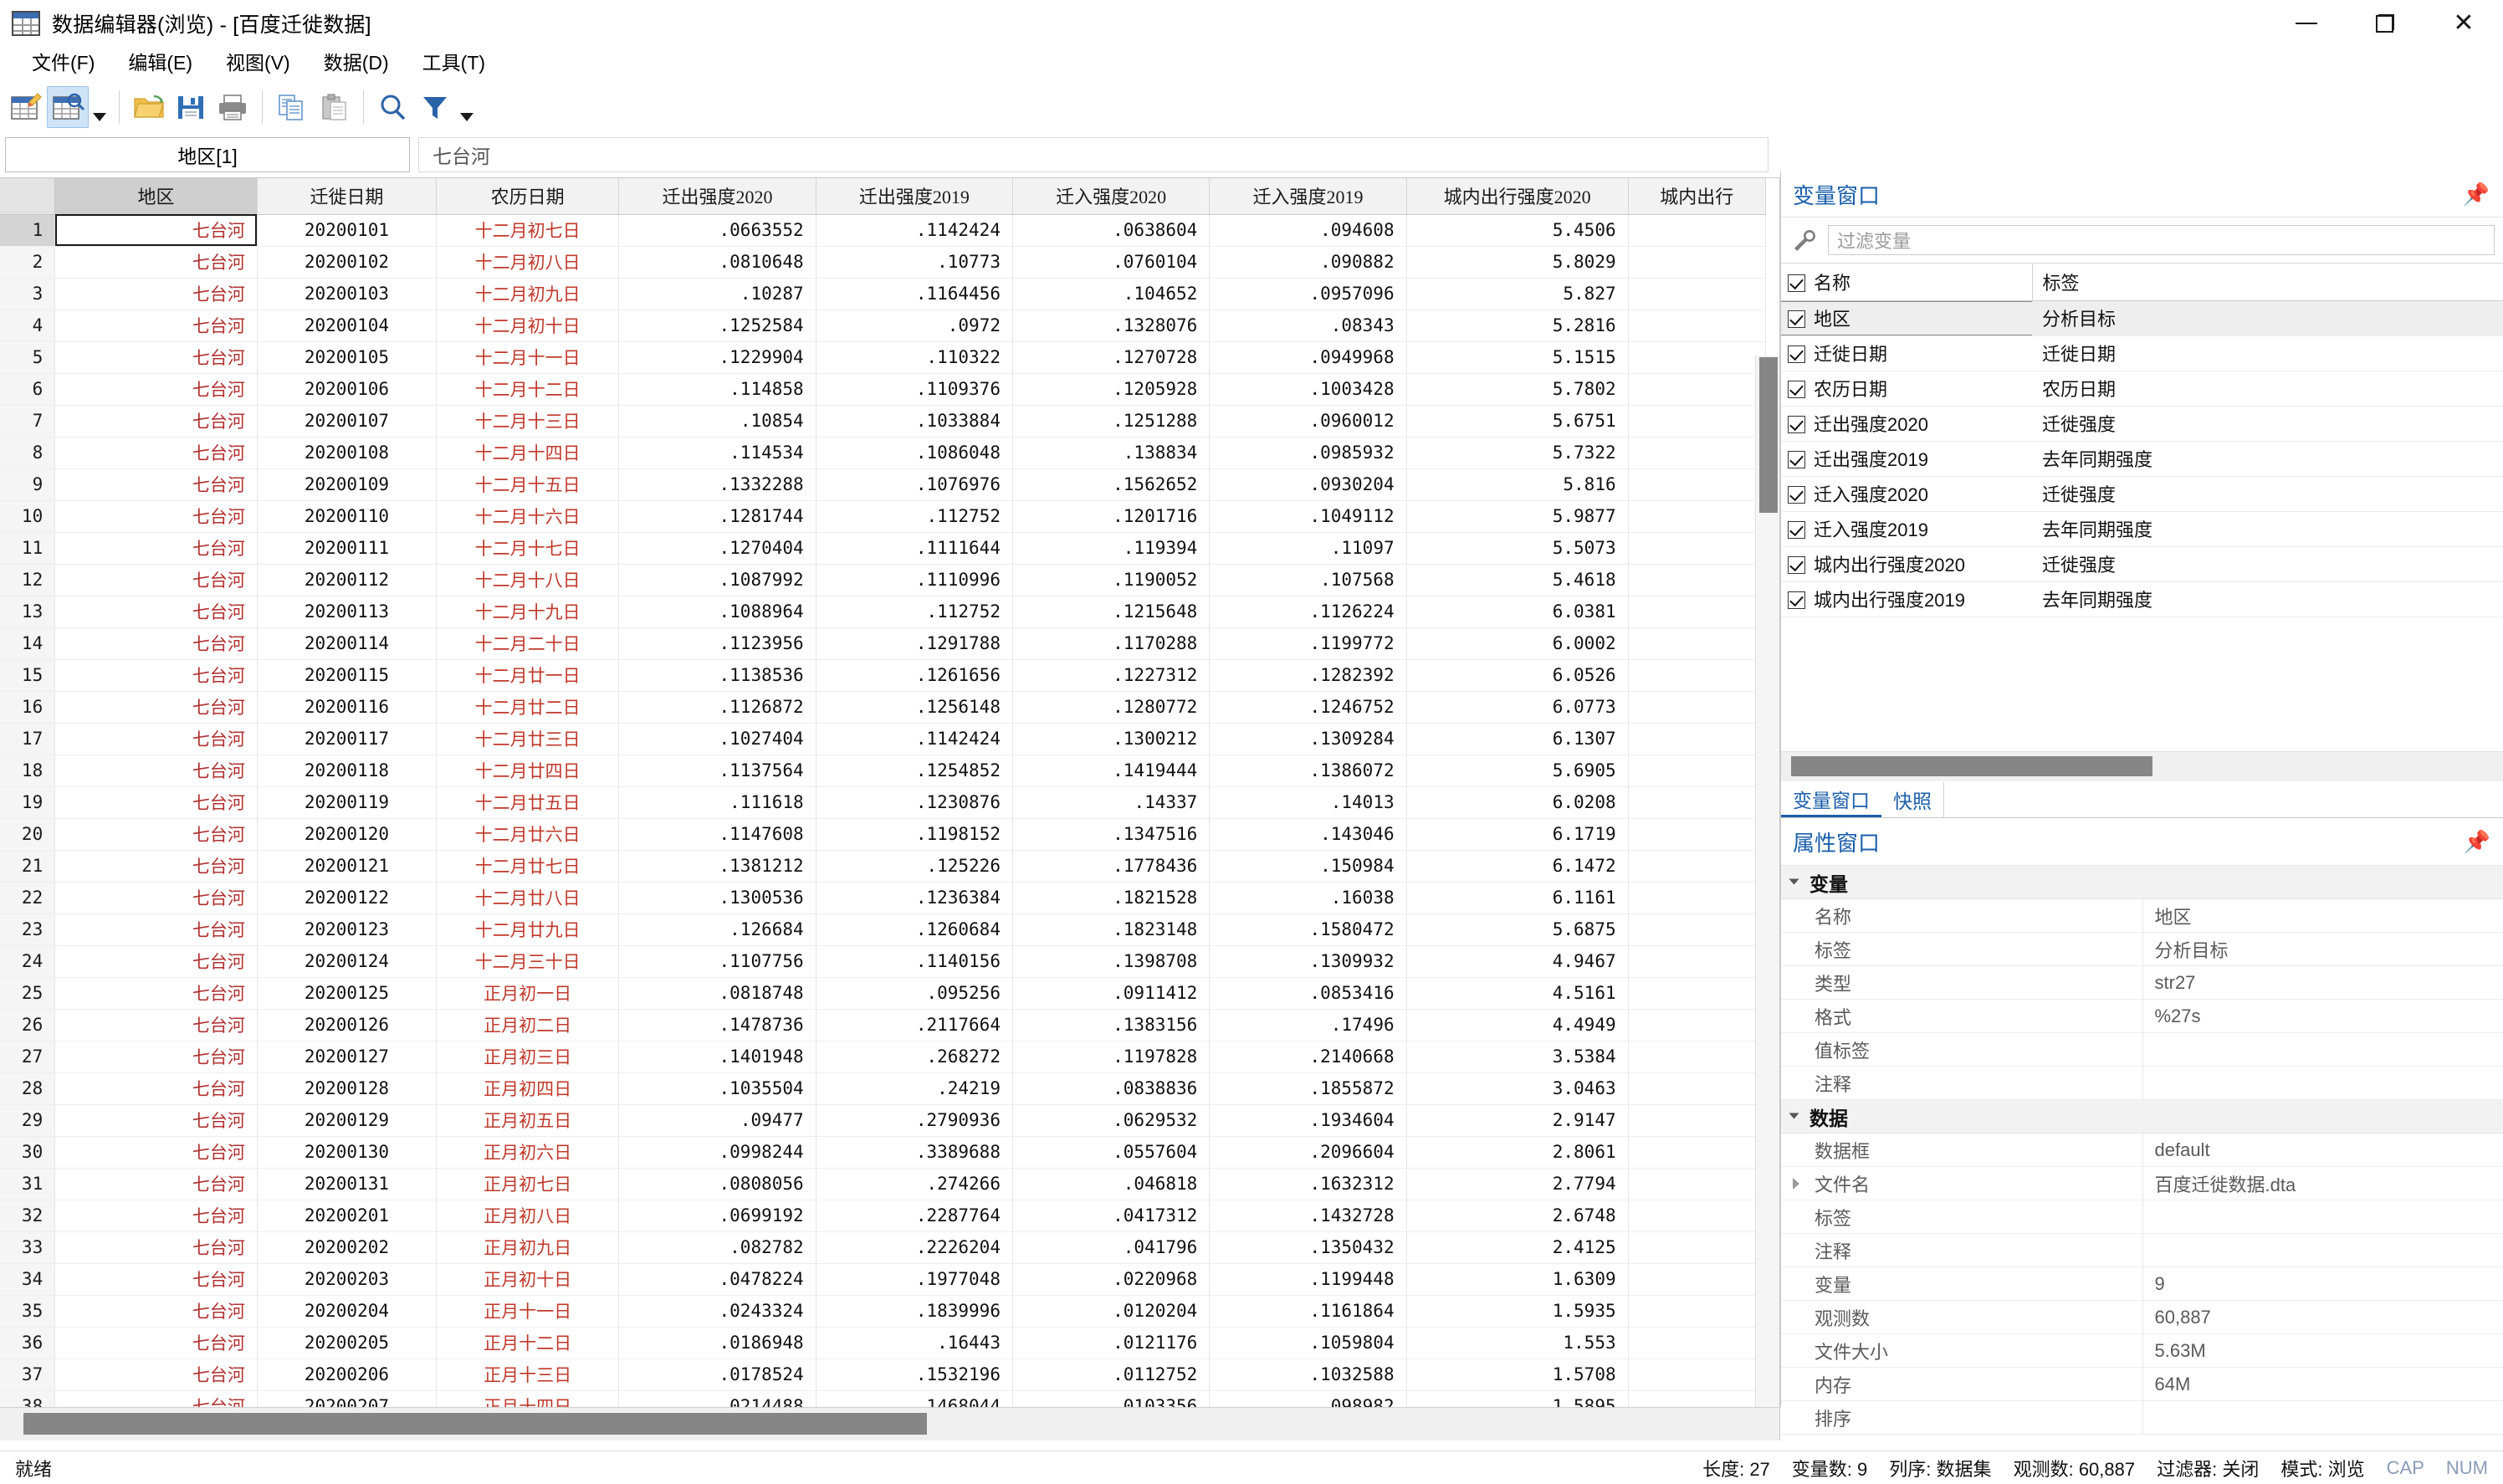 This screenshot has width=2503, height=1484. I want to click on mode-dropdown-button, so click(99, 107).